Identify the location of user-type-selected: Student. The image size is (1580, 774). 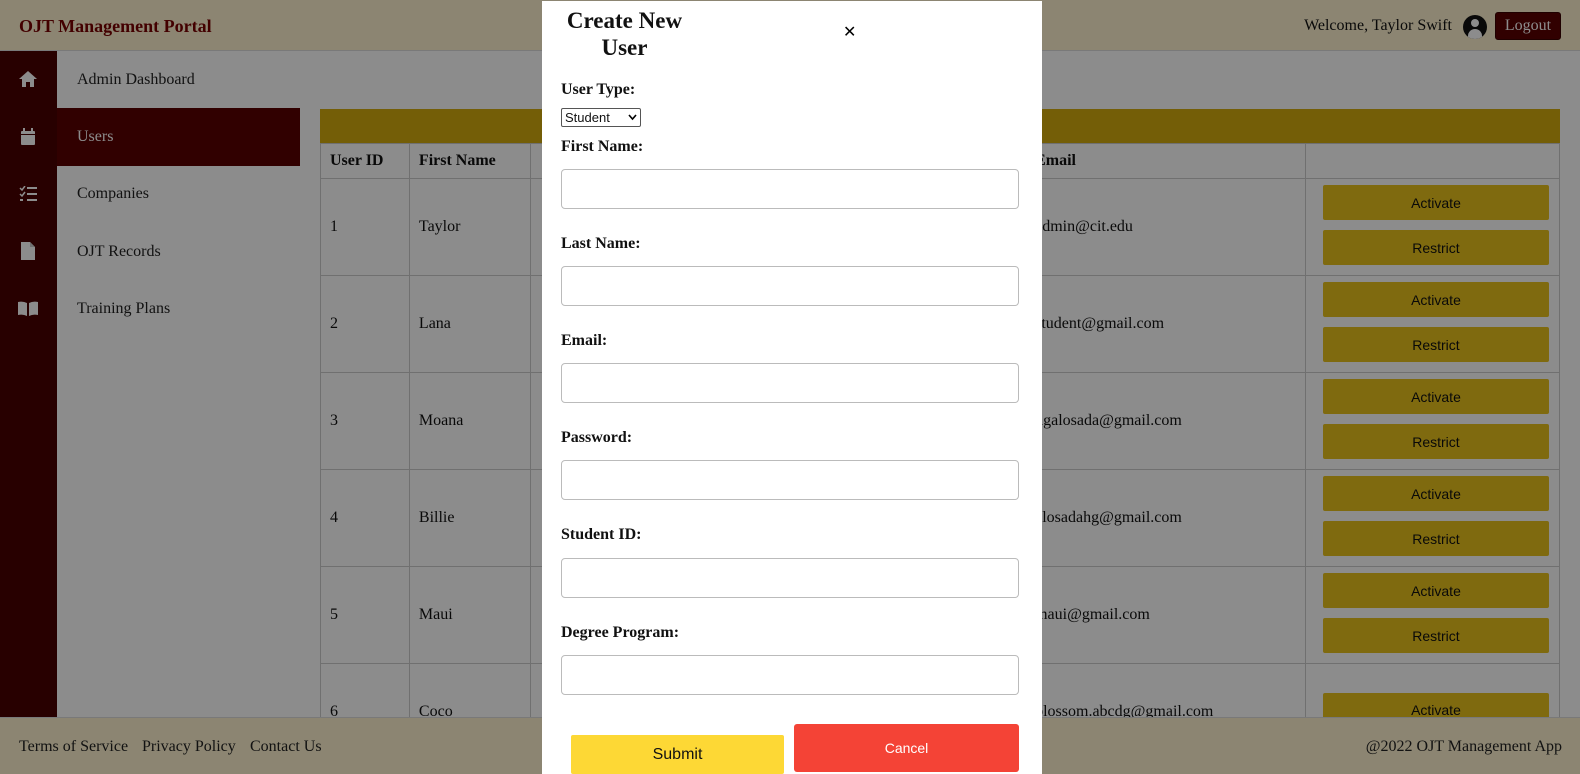
(587, 117).